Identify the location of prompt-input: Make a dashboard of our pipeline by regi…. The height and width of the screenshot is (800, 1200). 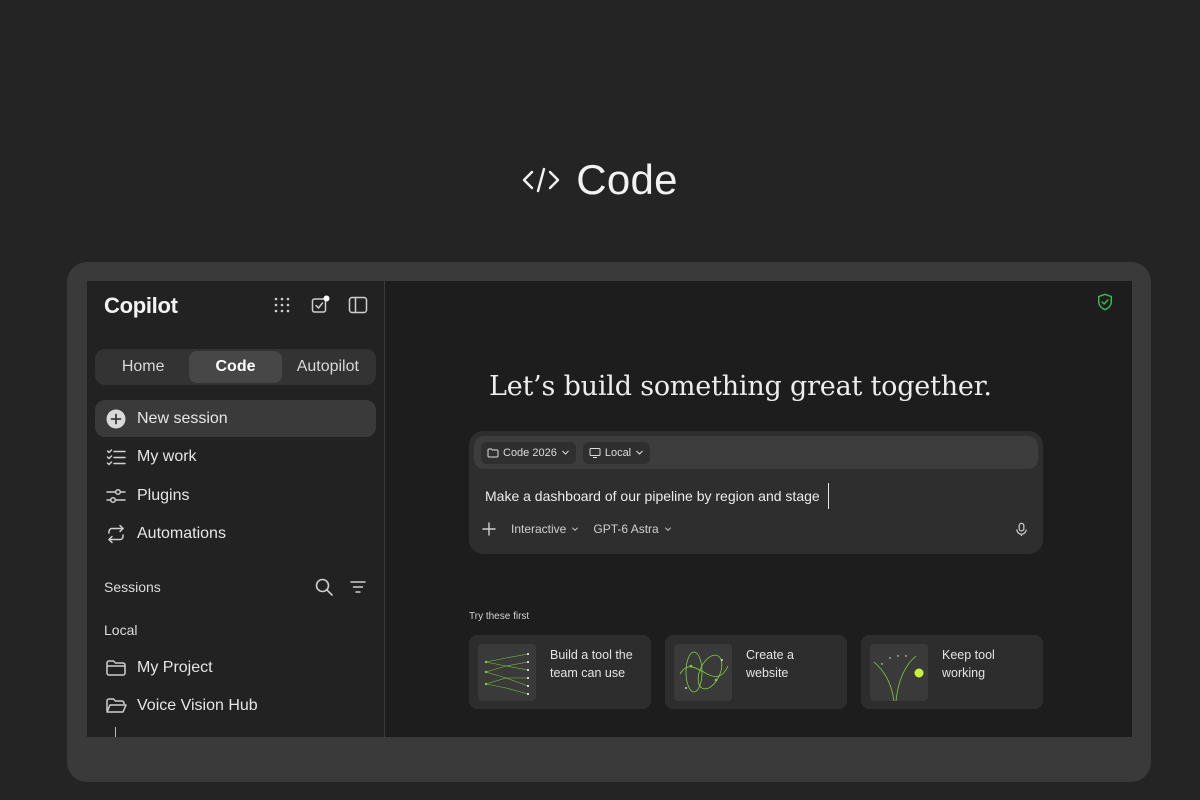
(657, 496).